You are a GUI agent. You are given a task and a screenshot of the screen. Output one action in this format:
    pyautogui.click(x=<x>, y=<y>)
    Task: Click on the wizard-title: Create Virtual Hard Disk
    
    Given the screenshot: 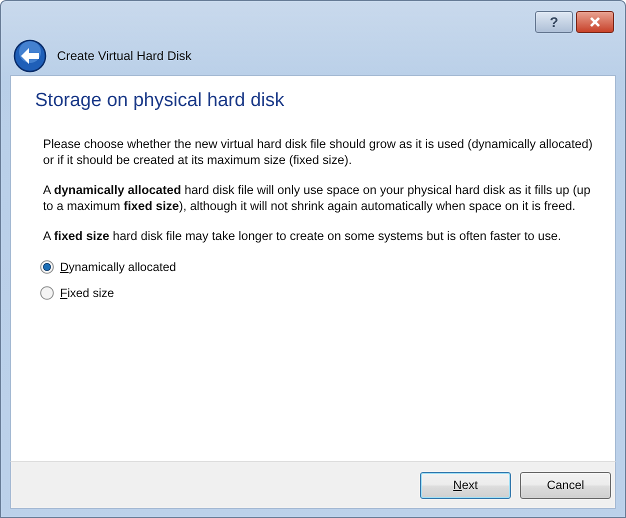 What is the action you would take?
    pyautogui.click(x=124, y=56)
    